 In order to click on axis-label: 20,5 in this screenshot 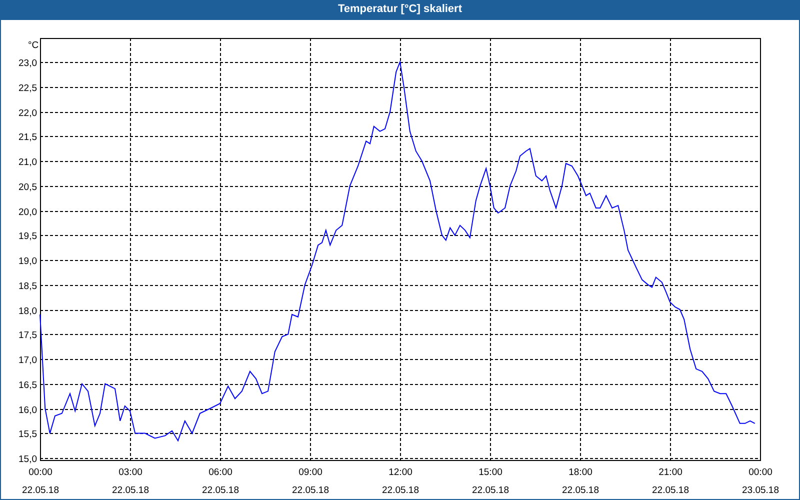, I will do `click(27, 187)`.